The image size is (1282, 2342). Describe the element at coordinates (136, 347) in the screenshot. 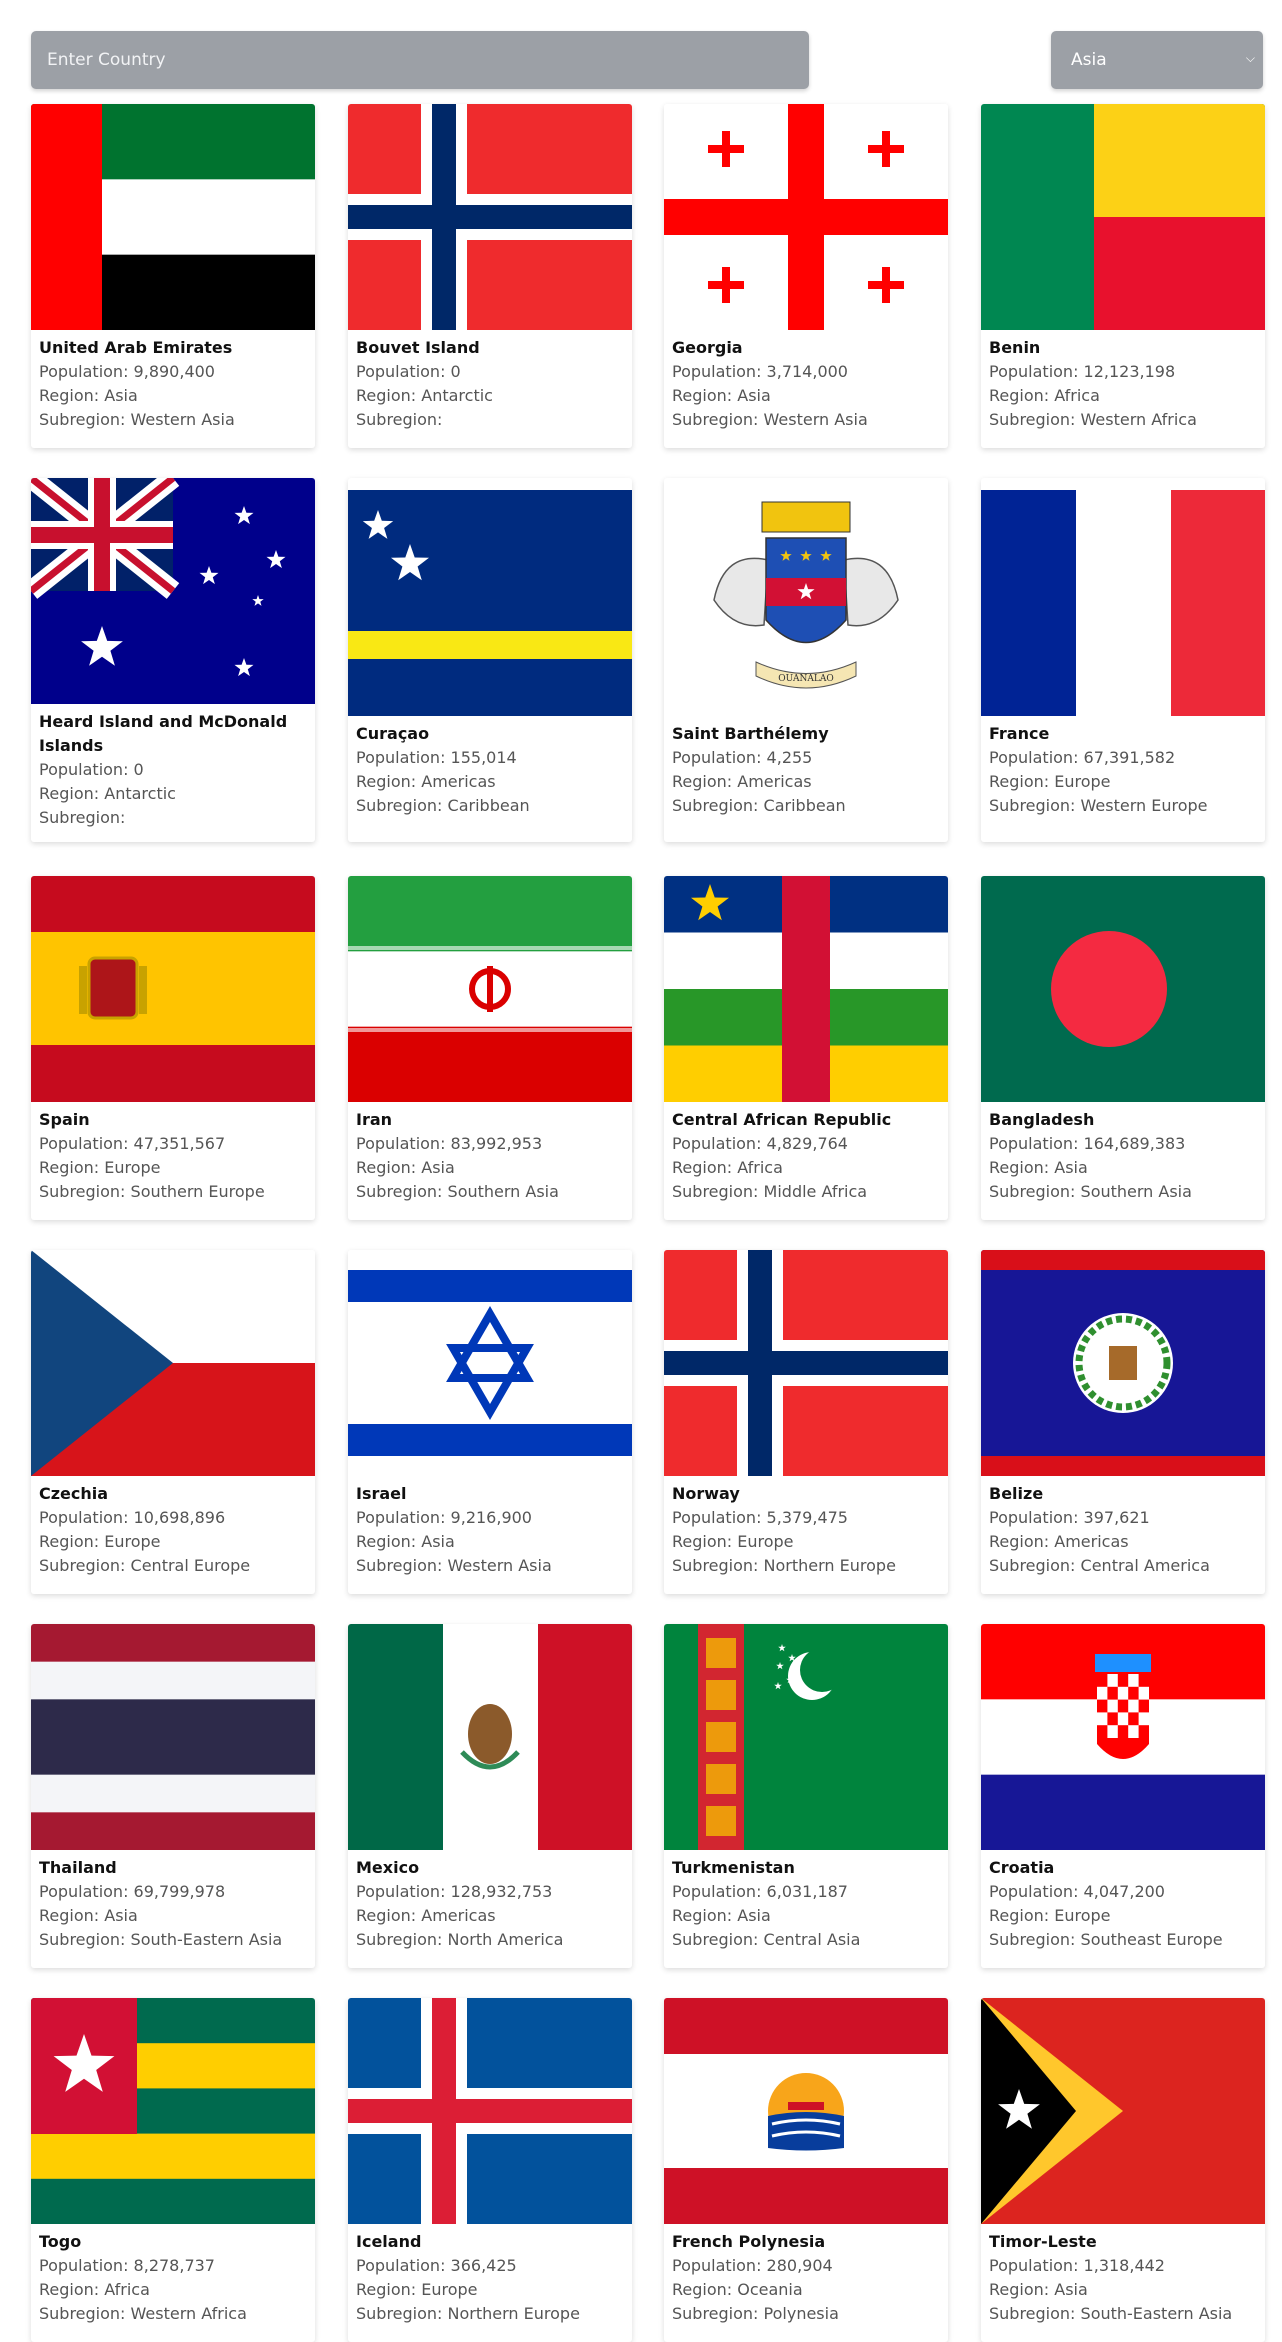

I see `country-name: United Arab Emirates` at that location.